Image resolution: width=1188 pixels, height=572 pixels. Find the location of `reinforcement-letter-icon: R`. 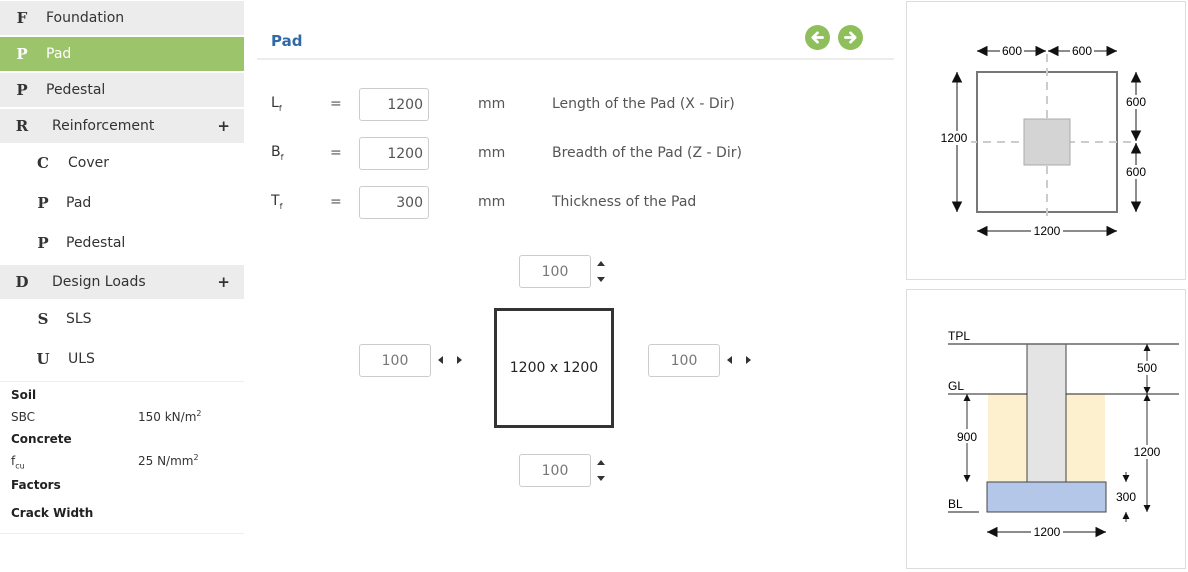

reinforcement-letter-icon: R is located at coordinates (22, 126).